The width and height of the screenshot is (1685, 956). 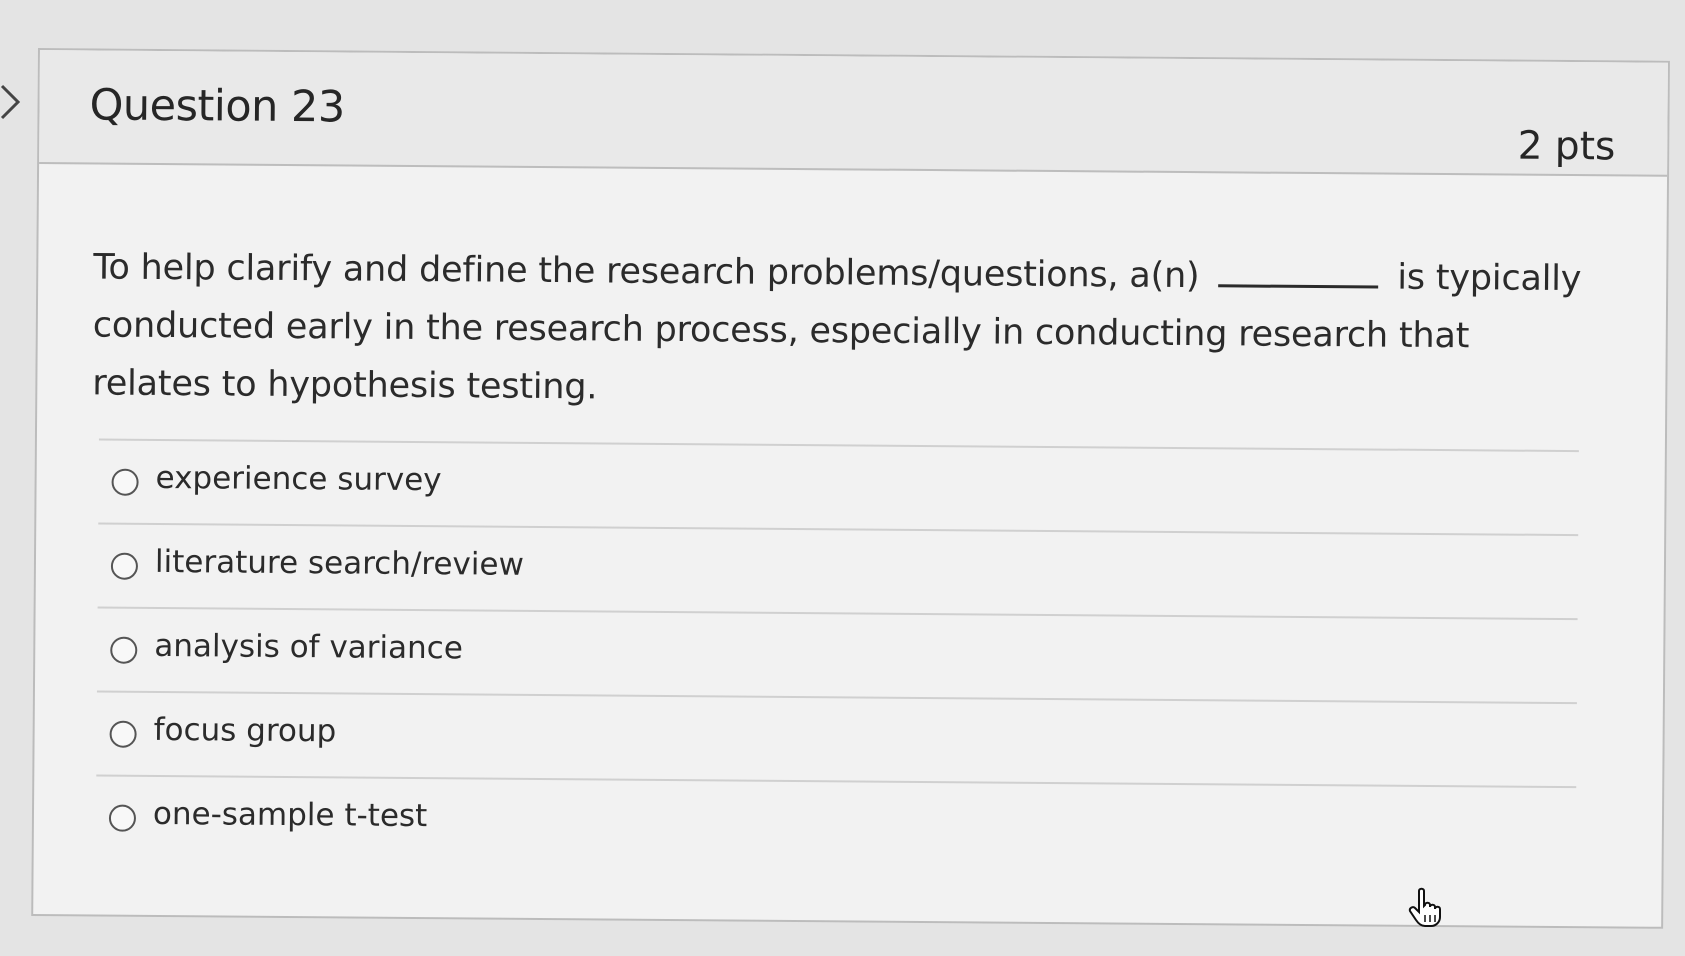 I want to click on answer-option: experience survey, so click(x=838, y=486).